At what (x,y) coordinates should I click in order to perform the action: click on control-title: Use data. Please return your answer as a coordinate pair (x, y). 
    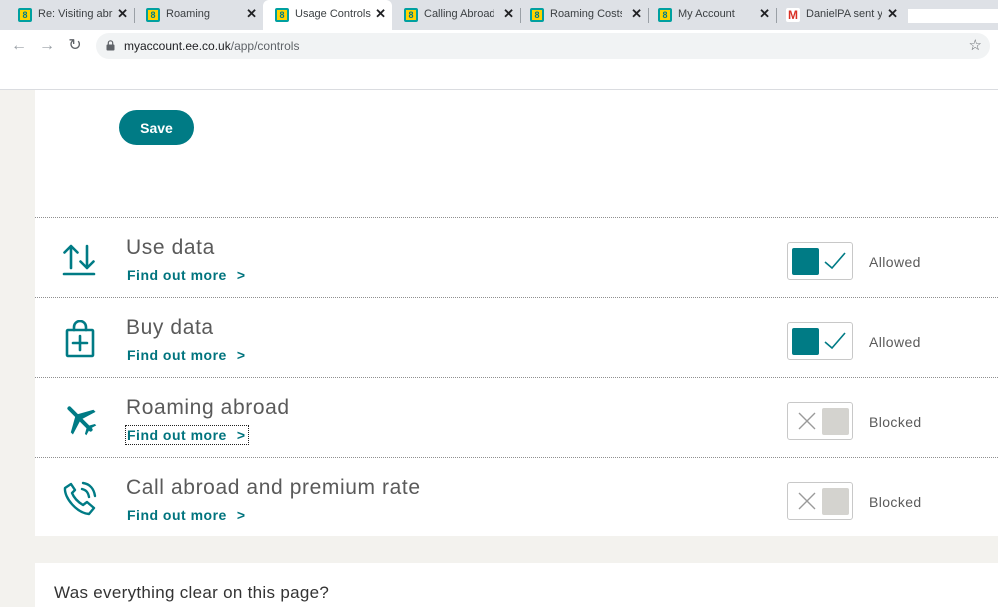
    Looking at the image, I should click on (170, 247).